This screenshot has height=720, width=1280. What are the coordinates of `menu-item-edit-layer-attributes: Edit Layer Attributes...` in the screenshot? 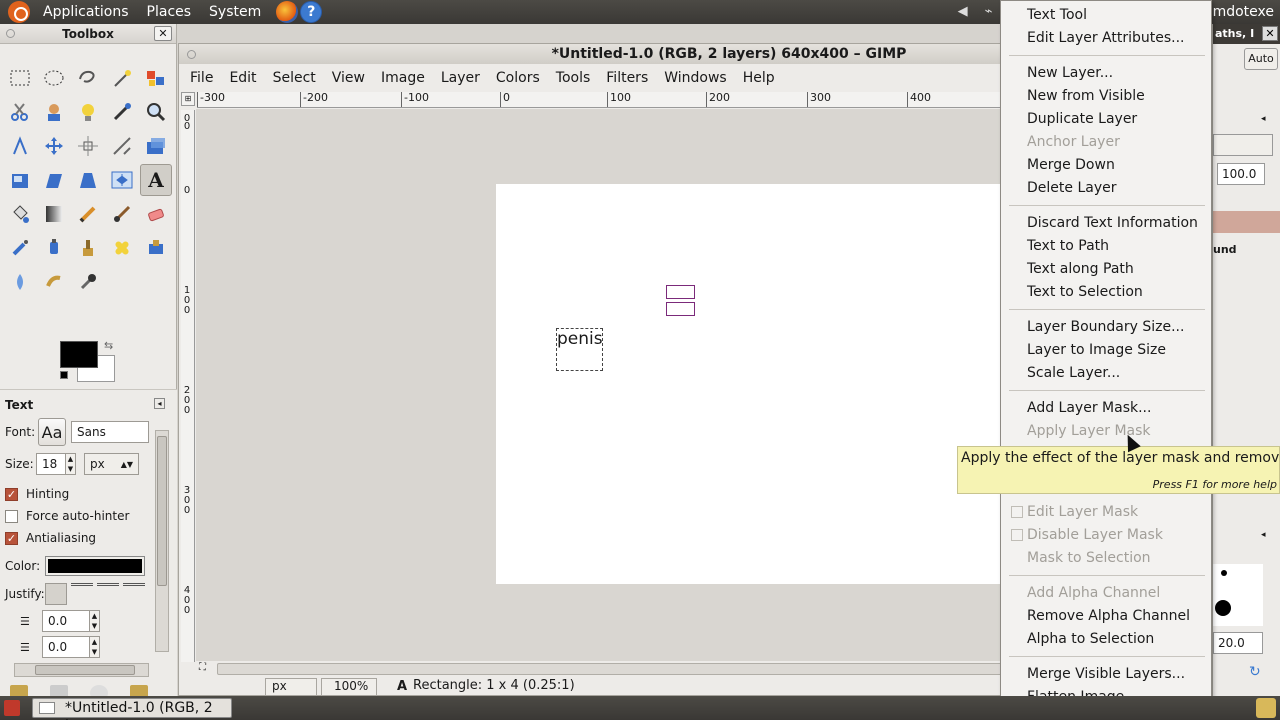 It's located at (1106, 38).